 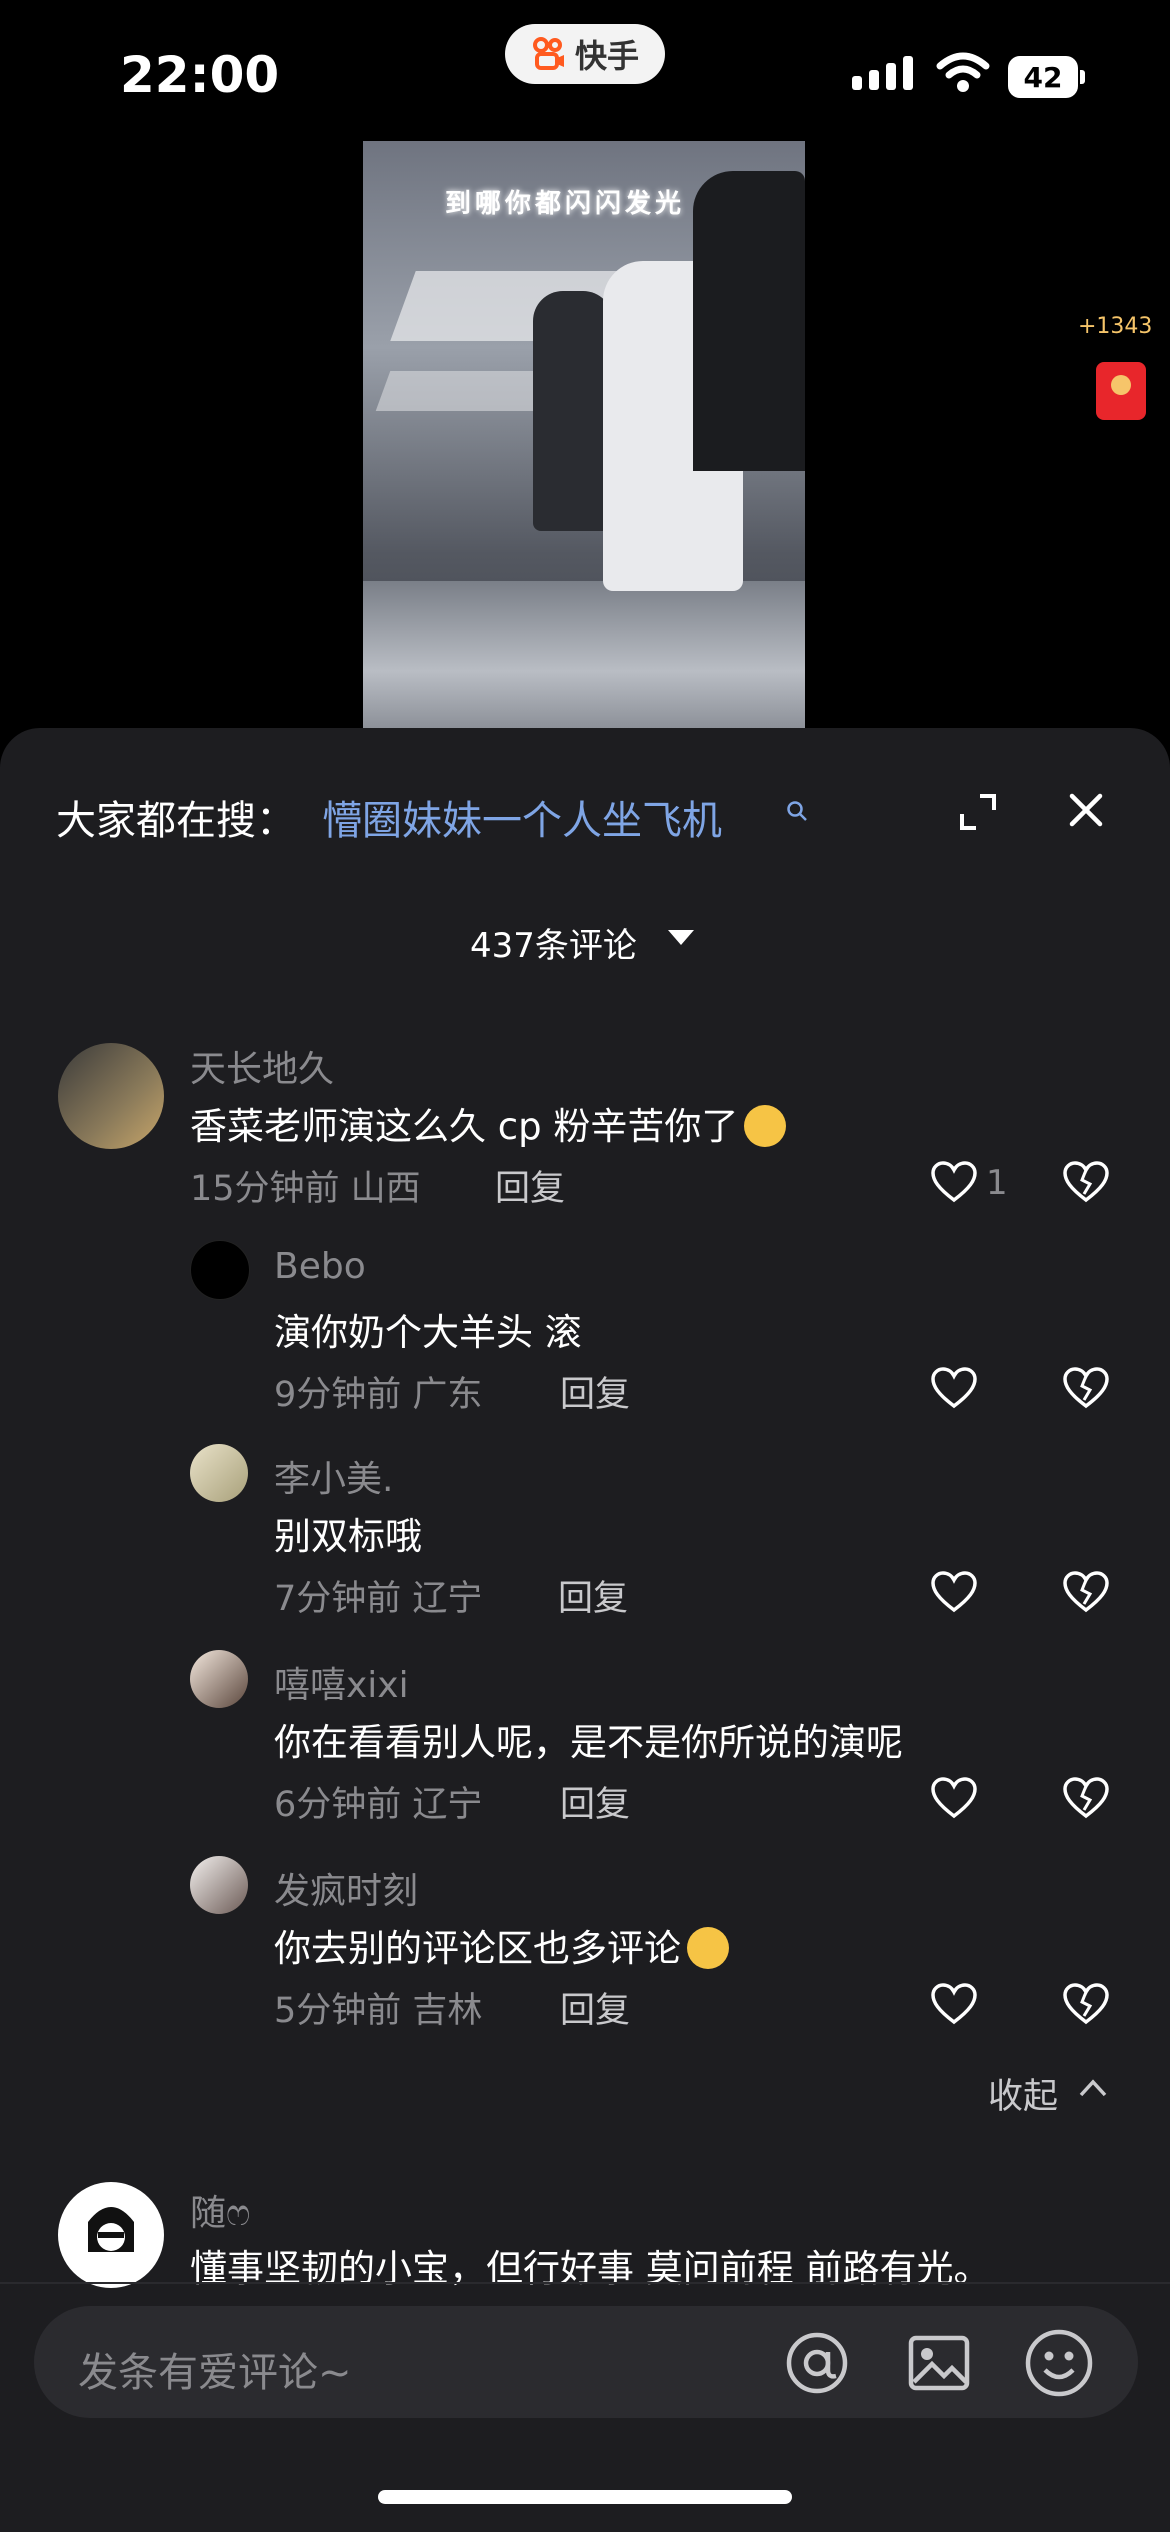 I want to click on comment-text: 你在看看别人呢，是不是你所说的演呢, so click(x=588, y=1742).